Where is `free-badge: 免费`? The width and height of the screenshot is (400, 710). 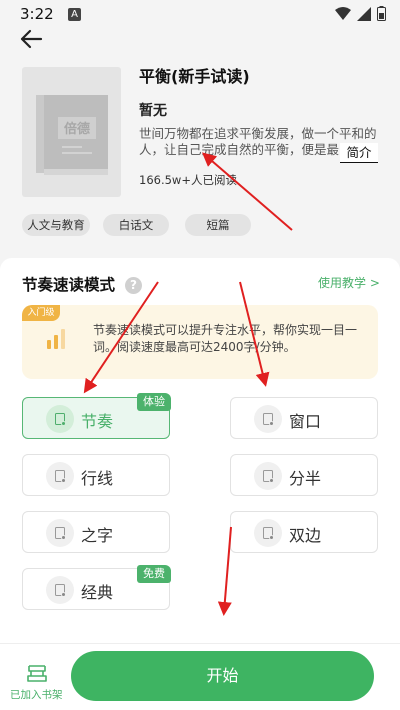
free-badge: 免费 is located at coordinates (154, 574).